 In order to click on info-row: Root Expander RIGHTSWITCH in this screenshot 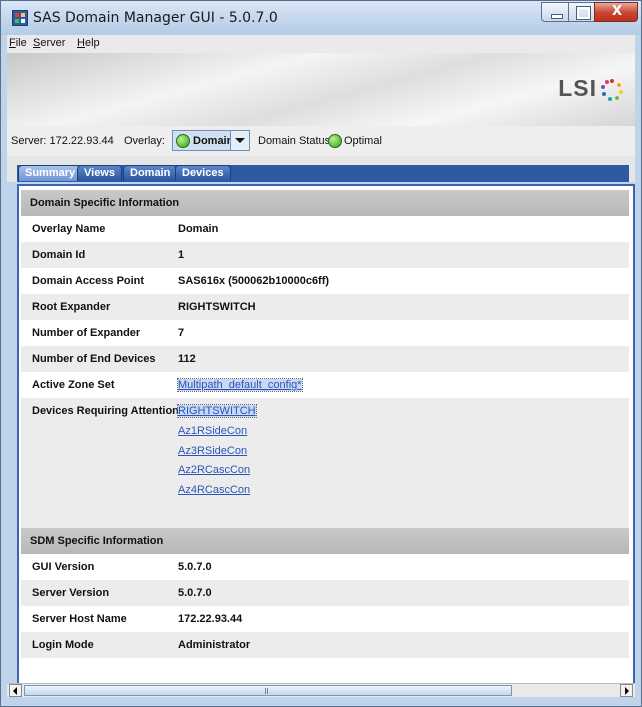, I will do `click(325, 307)`.